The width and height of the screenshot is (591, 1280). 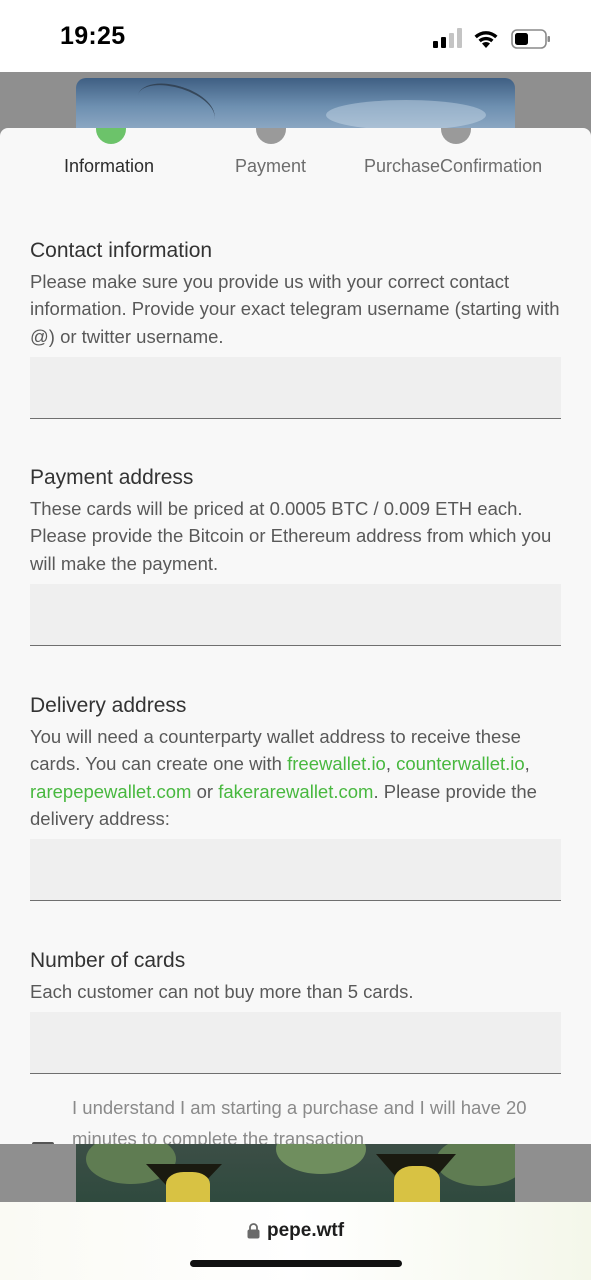 What do you see at coordinates (486, 39) in the screenshot?
I see `wifi-icon` at bounding box center [486, 39].